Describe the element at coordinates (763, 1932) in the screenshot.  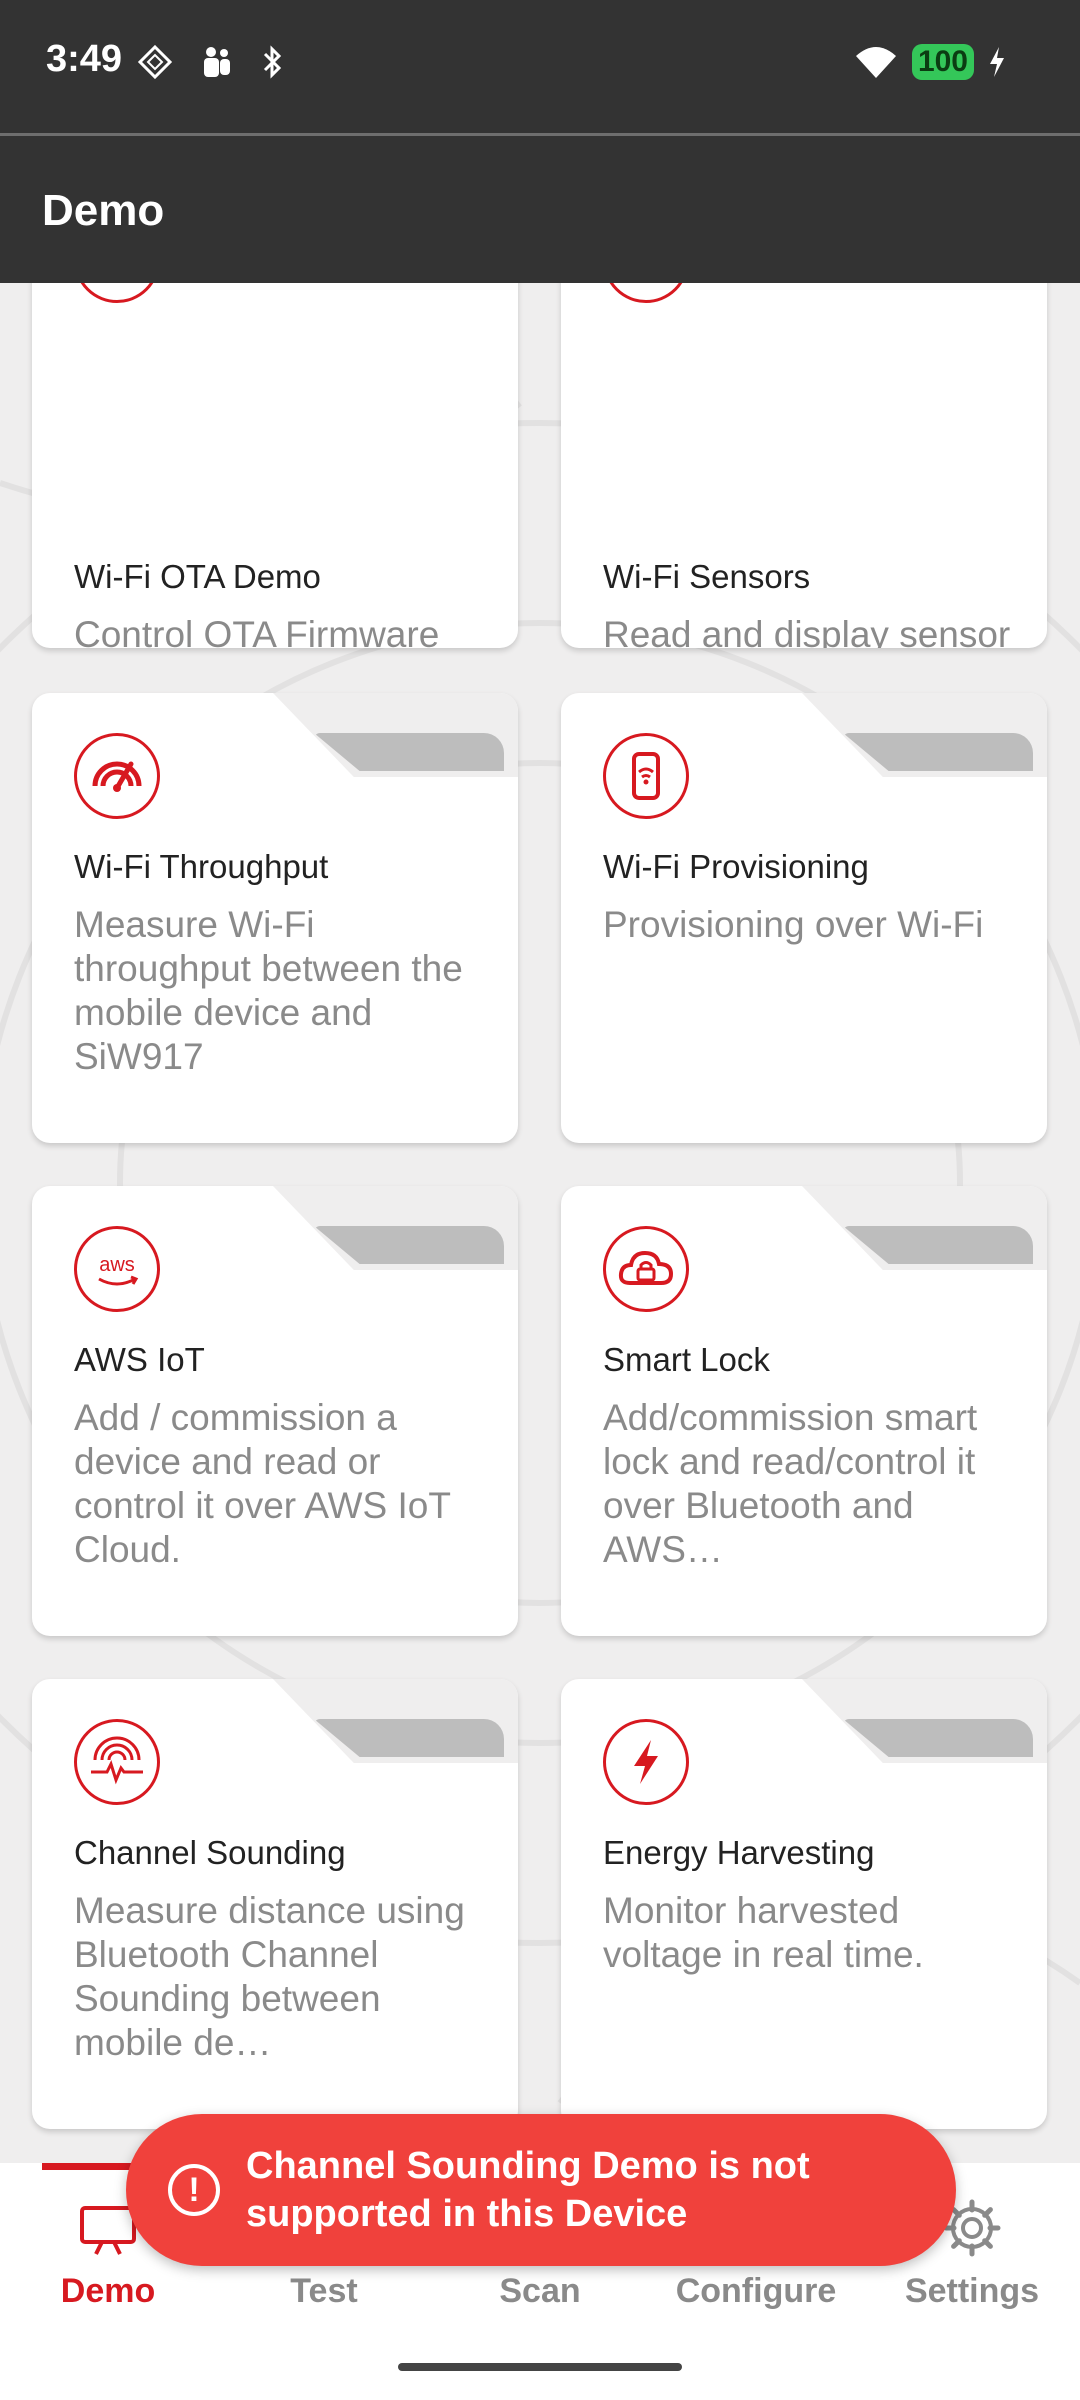
I see `card-description: Monitor harvested voltage in real time.` at that location.